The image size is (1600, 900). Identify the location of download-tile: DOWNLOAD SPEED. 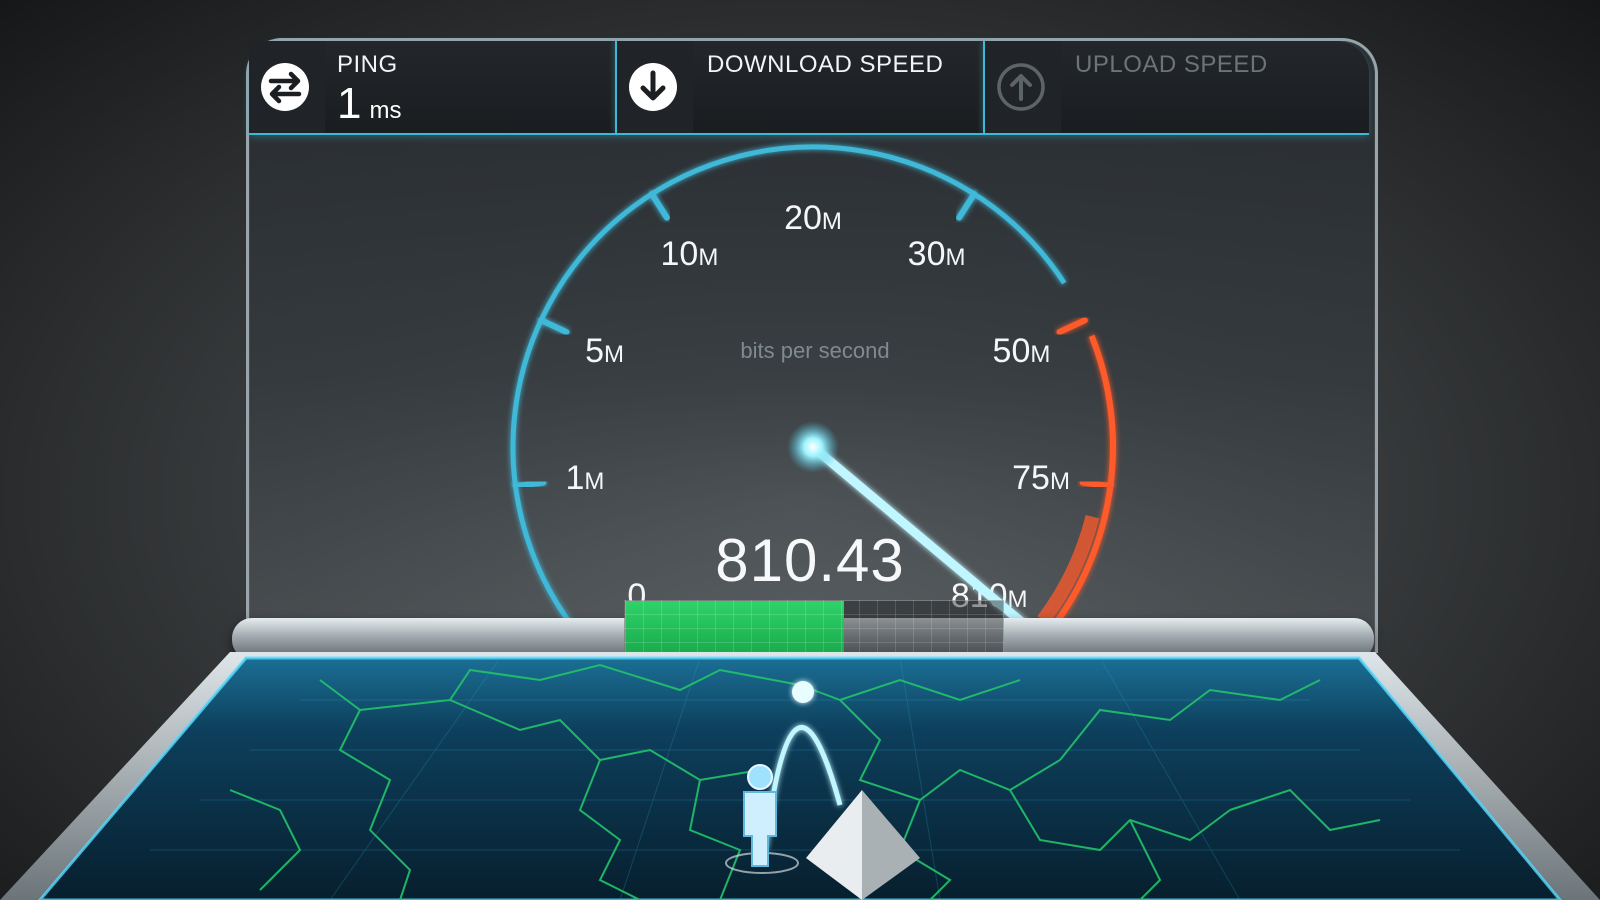
(800, 87).